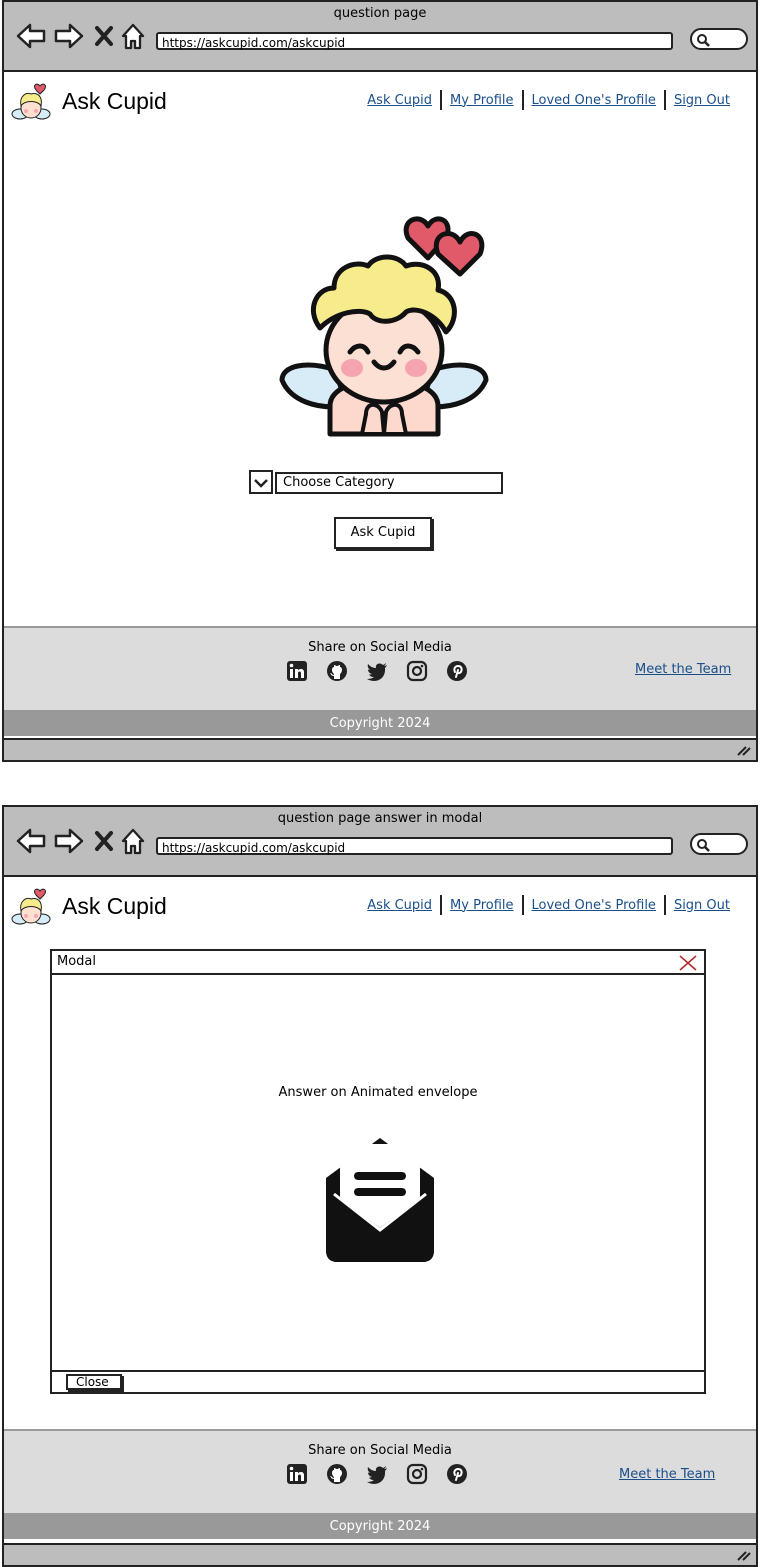 The height and width of the screenshot is (1567, 761). I want to click on open-envelope-icon, so click(380, 1200).